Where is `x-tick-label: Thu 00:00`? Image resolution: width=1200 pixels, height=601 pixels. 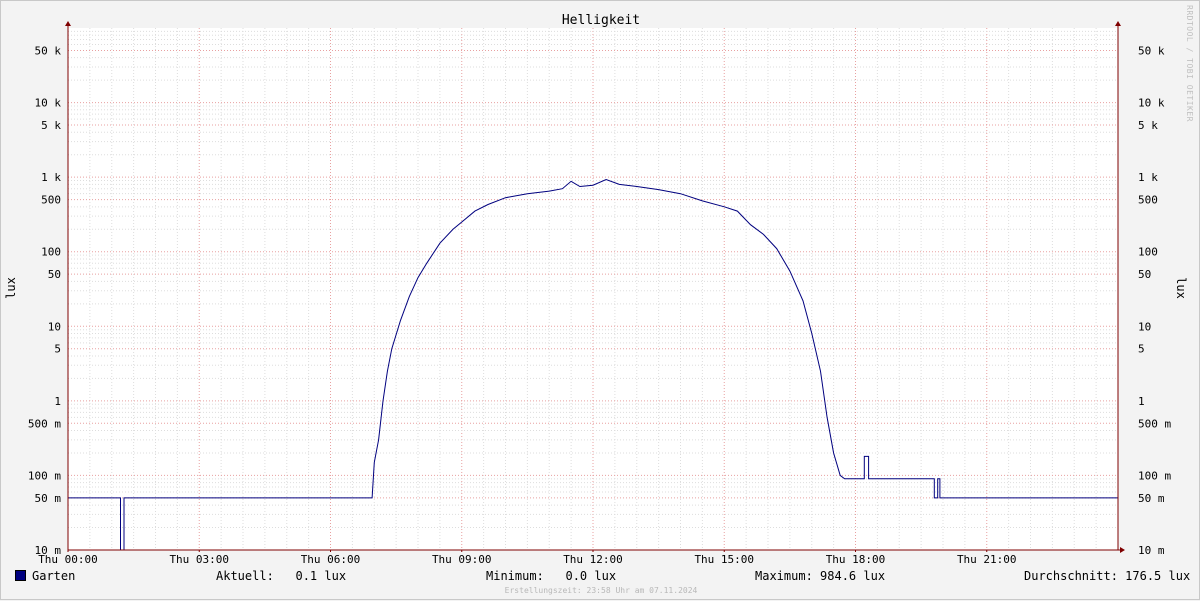
x-tick-label: Thu 00:00 is located at coordinates (68, 559).